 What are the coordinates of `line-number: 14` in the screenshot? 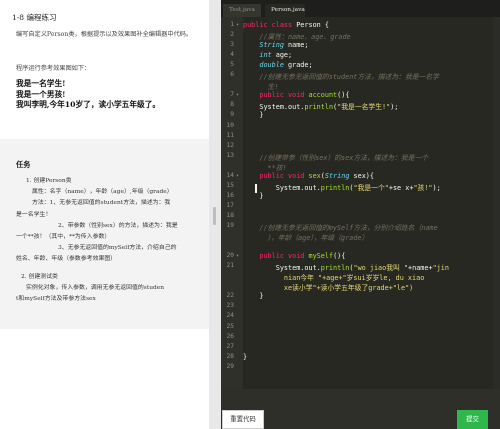 It's located at (230, 175).